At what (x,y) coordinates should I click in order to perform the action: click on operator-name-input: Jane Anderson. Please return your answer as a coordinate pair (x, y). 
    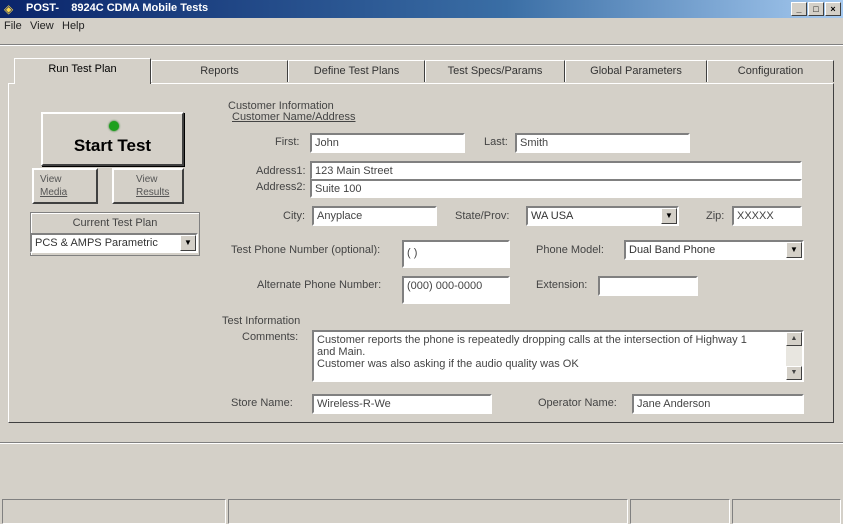
    Looking at the image, I should click on (718, 404).